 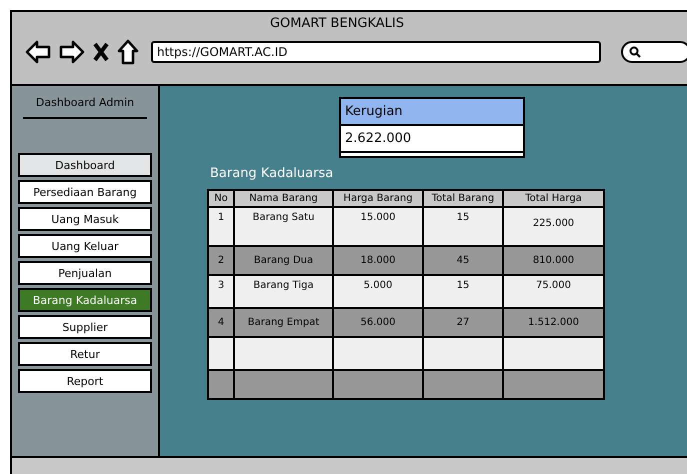 What do you see at coordinates (553, 260) in the screenshot?
I see `table-cell: 810.000` at bounding box center [553, 260].